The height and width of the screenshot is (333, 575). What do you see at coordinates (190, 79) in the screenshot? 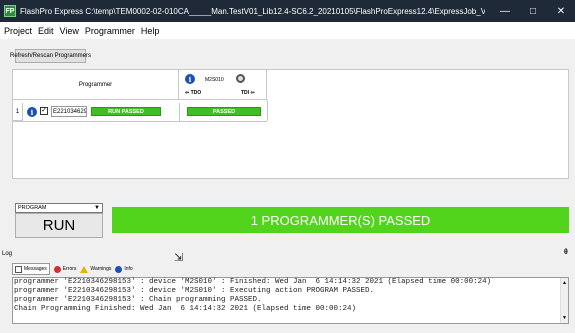
I see `device-info-icon: i` at bounding box center [190, 79].